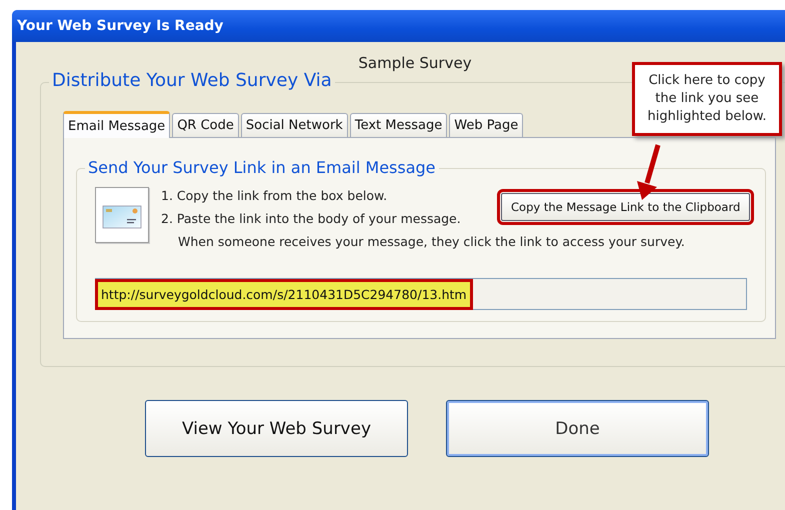 This screenshot has width=785, height=510. I want to click on callout-note: Click here to copy the link you see highlighted below., so click(707, 99).